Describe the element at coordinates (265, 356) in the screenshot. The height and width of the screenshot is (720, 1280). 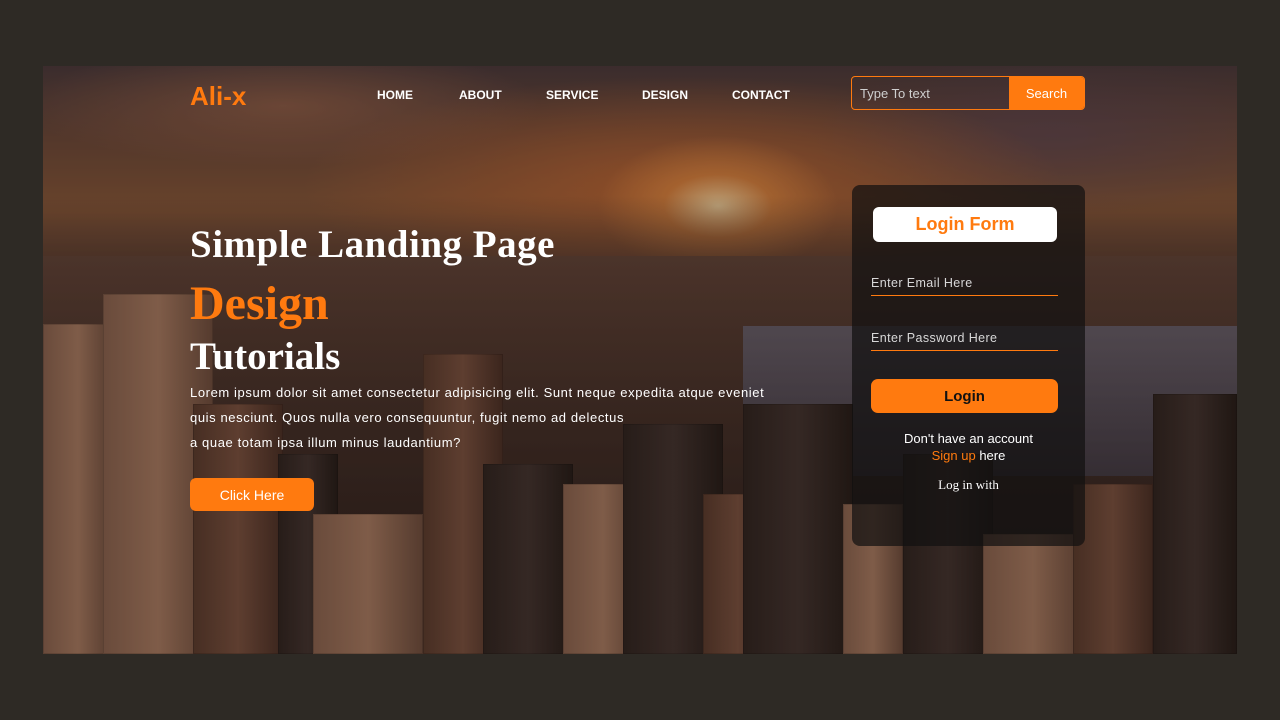
I see `hero-title-line3: Tutorials` at that location.